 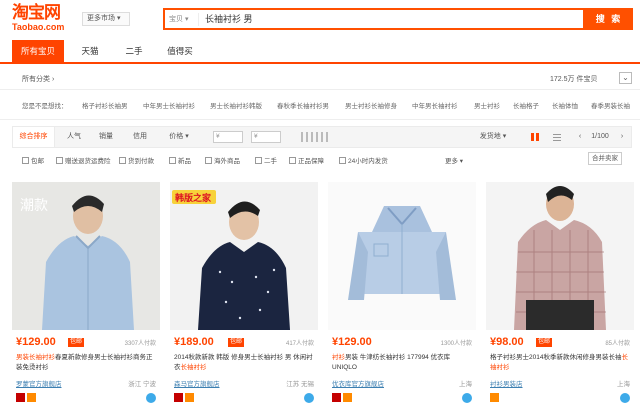 I want to click on related-item: 春秋季长袖衬衫男, so click(x=303, y=105).